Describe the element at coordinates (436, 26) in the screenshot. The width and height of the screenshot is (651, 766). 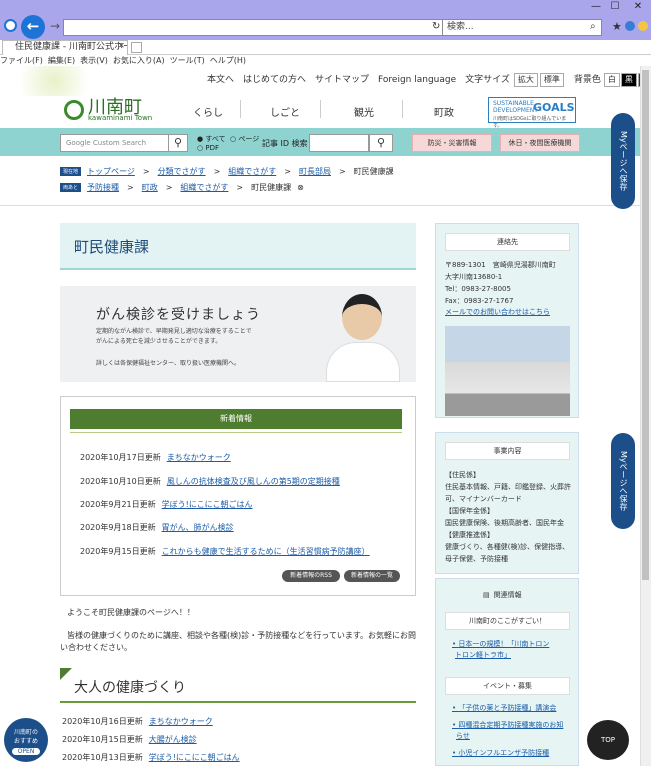
I see `refresh-icon: ↻` at that location.